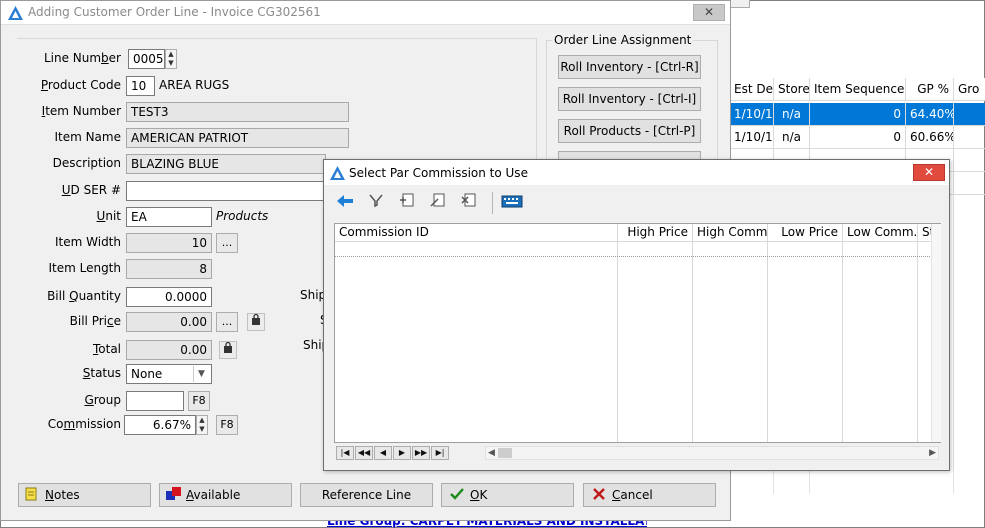  I want to click on available-button: Available, so click(225, 495).